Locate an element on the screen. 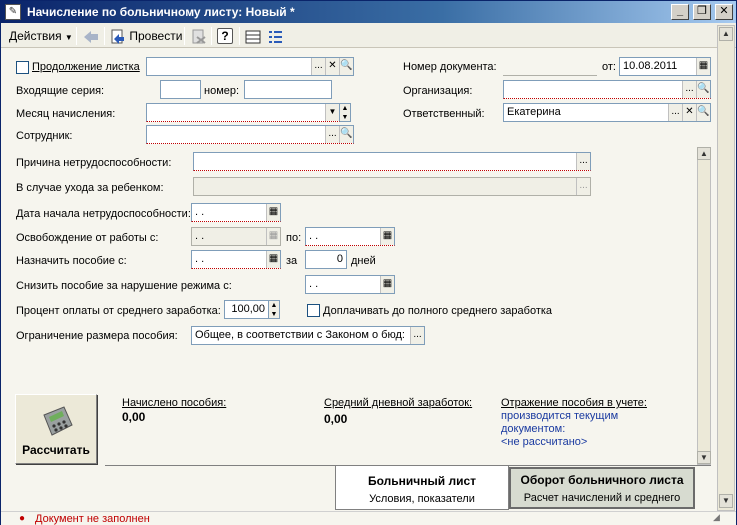  actions-menu-button: Действия ▼ is located at coordinates (41, 36).